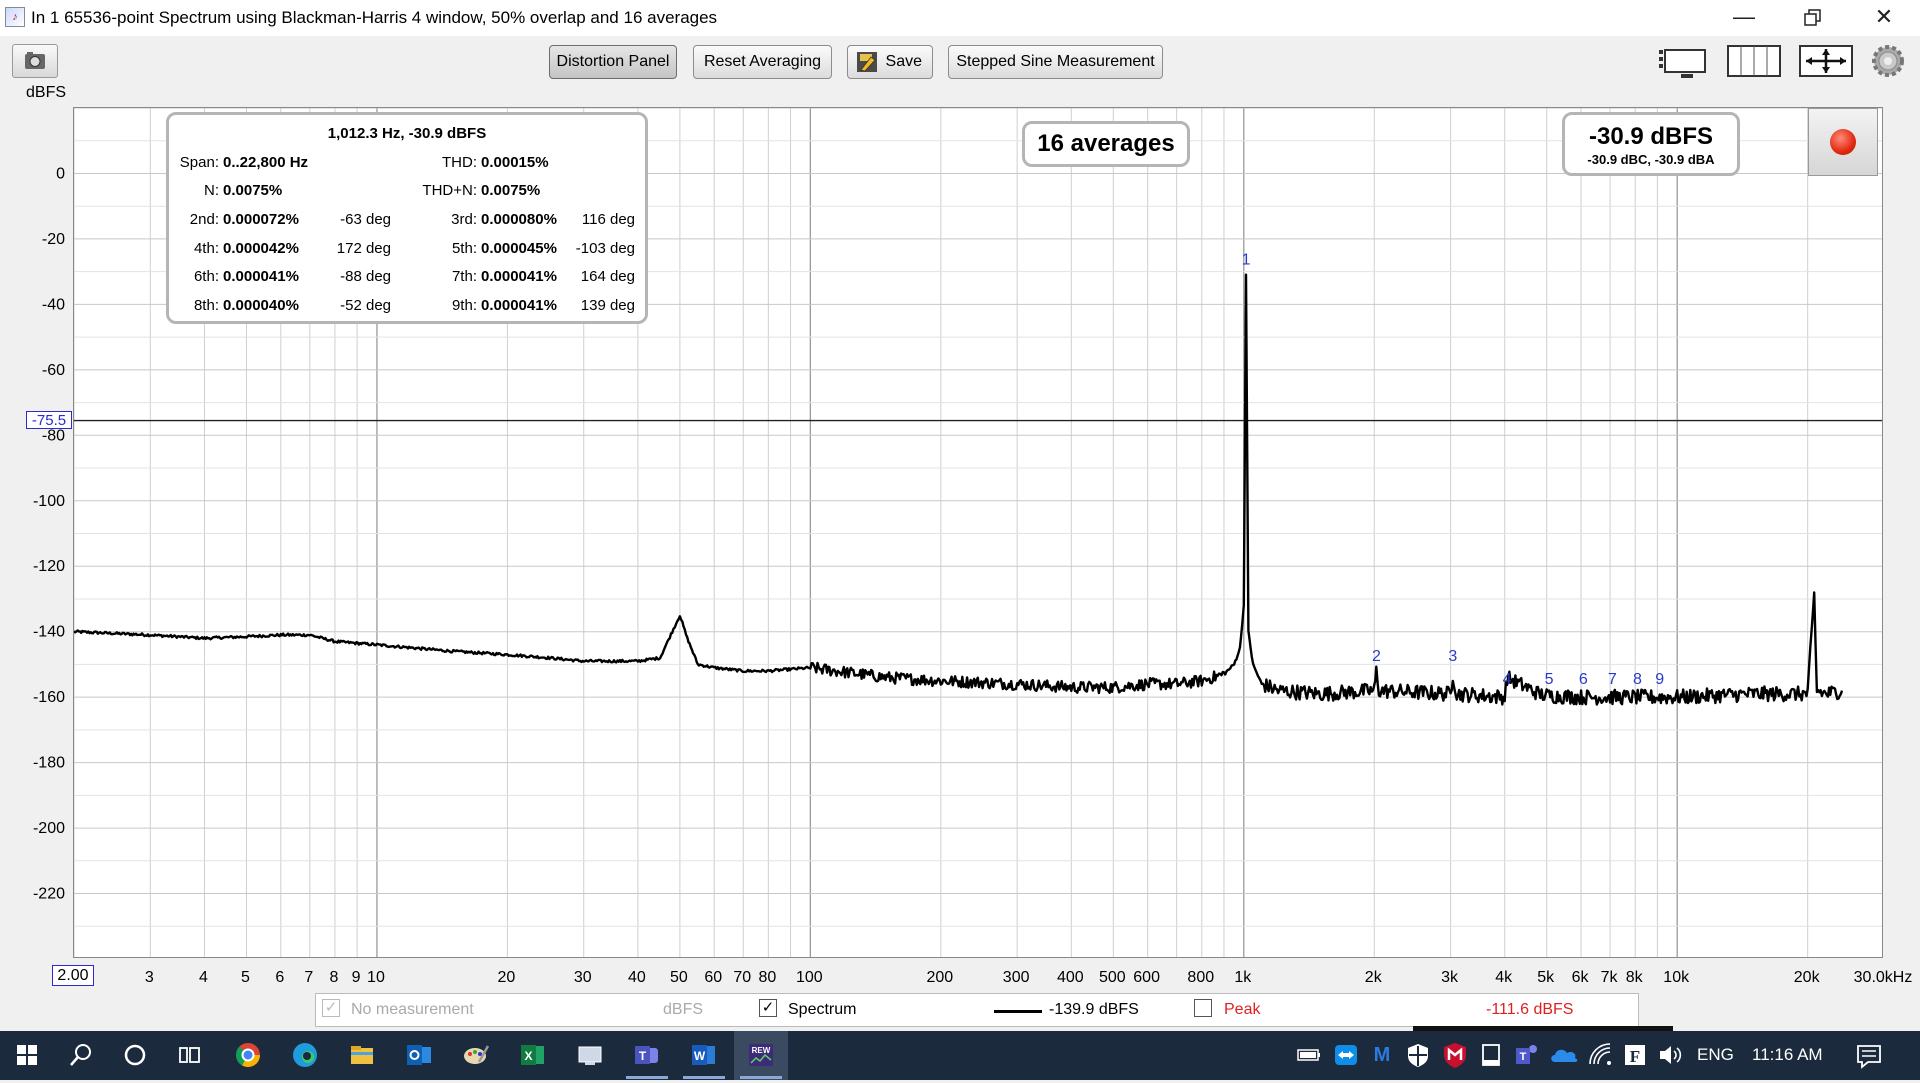 The image size is (1920, 1083). I want to click on harmonic-left-phase: -52 deg, so click(365, 305).